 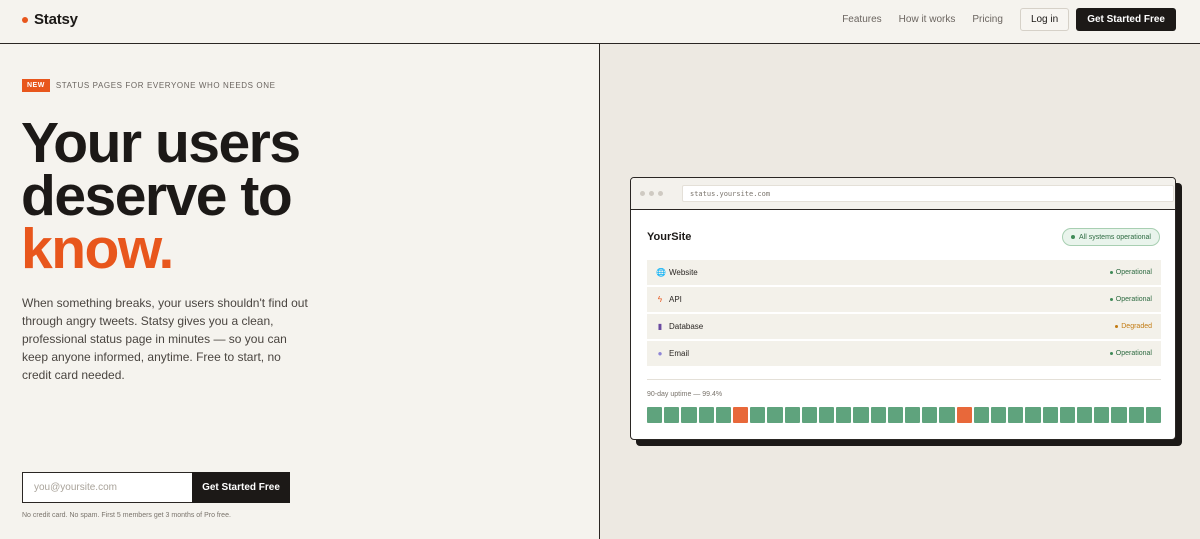 I want to click on browser-chrome: status.yoursite.com, so click(x=903, y=194).